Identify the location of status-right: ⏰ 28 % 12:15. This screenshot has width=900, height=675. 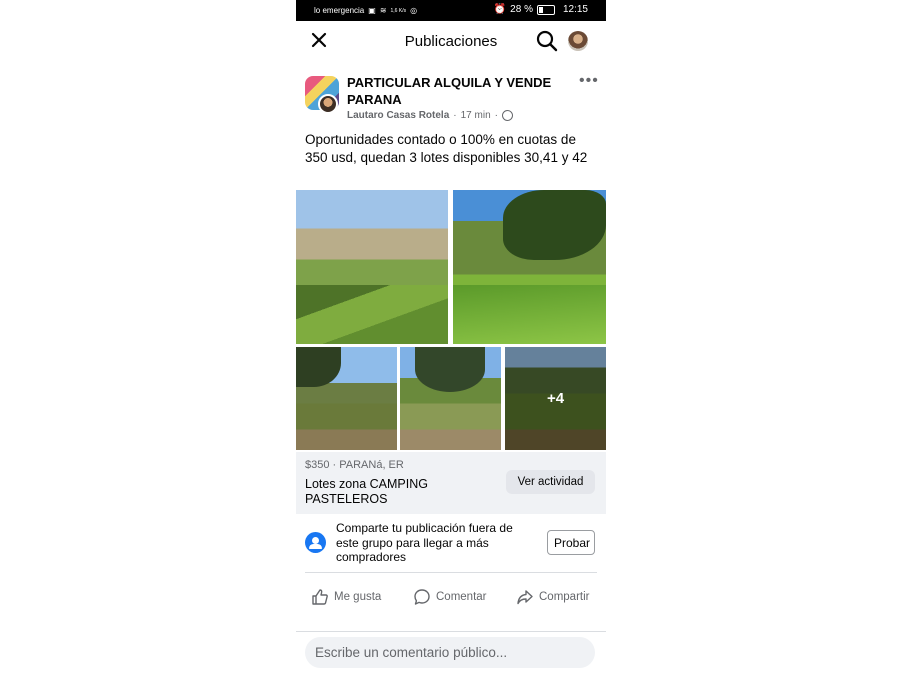
(541, 9).